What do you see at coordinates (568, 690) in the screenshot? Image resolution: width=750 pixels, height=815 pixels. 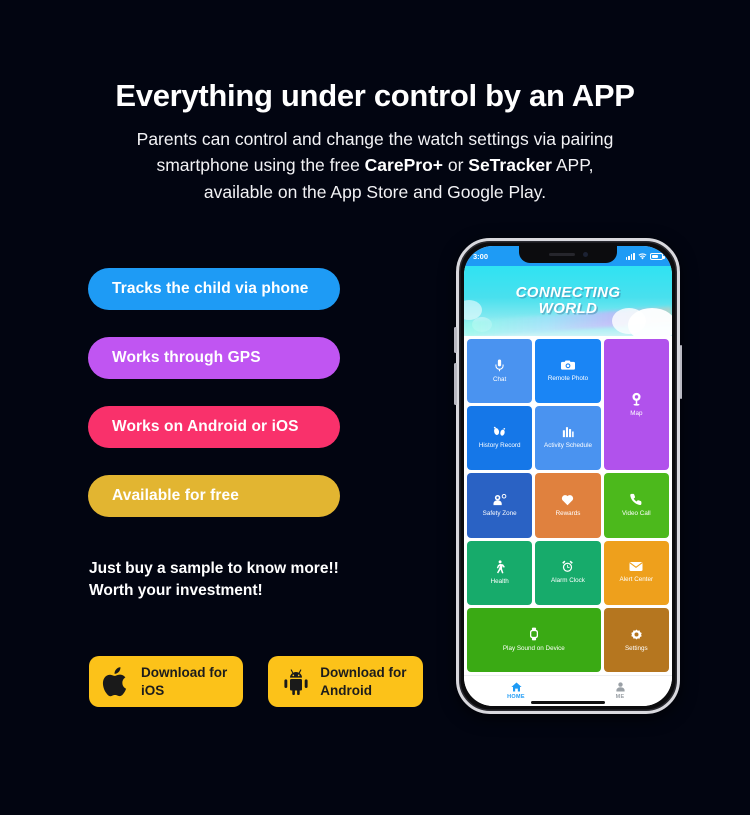 I see `app-bottom-nav: HOME ME` at bounding box center [568, 690].